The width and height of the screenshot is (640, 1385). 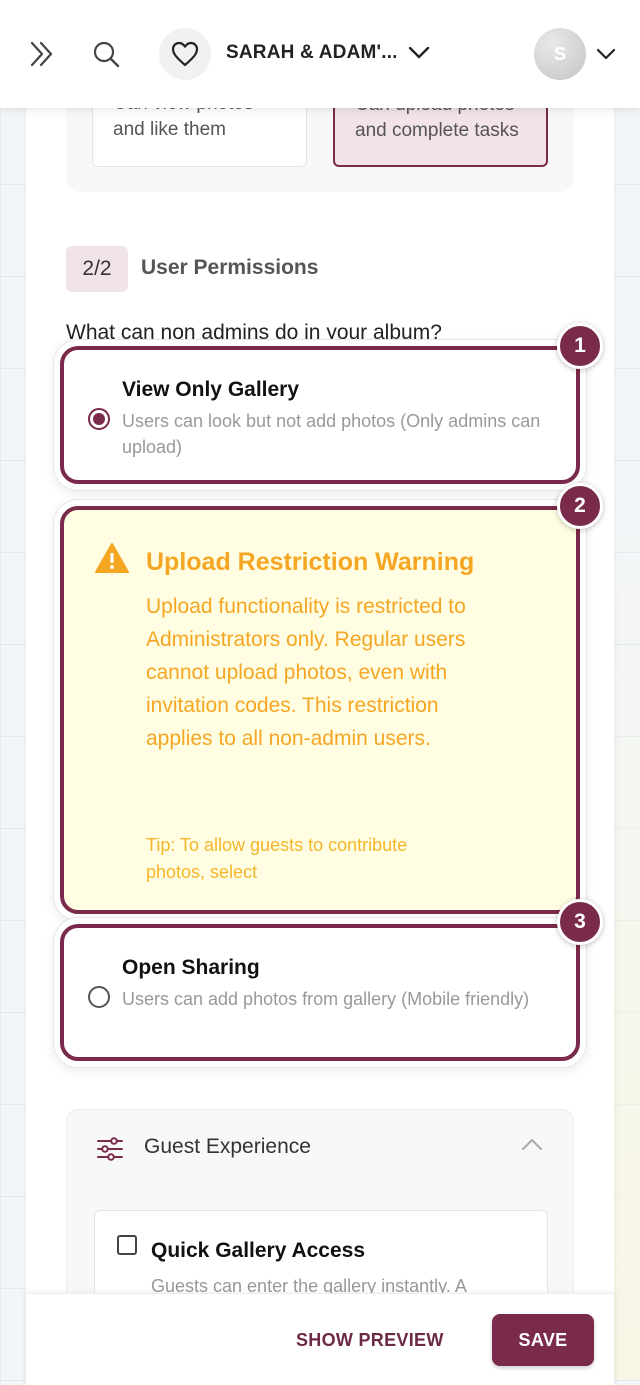 I want to click on permissions-question: What can non admins do in your album?, so click(x=254, y=332).